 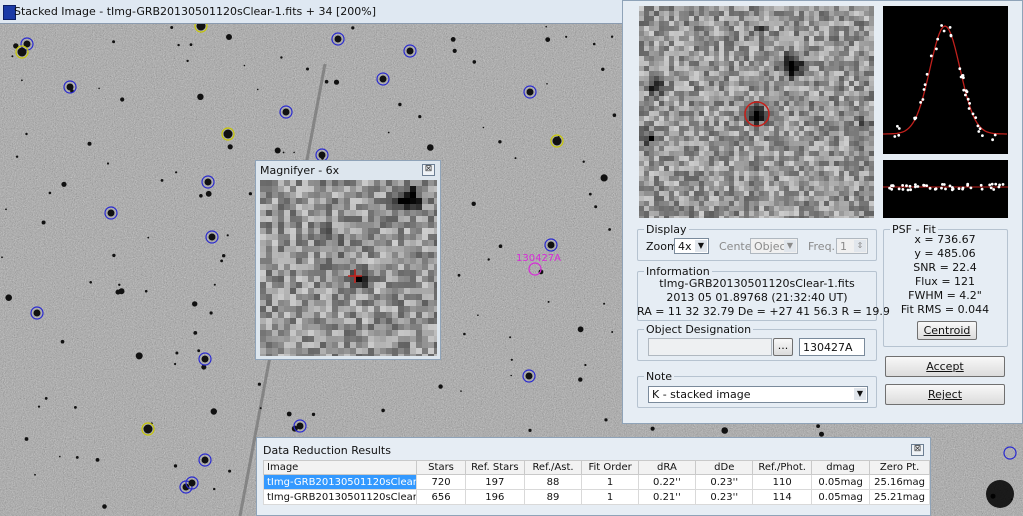 I want to click on column-header: Image, so click(x=340, y=467).